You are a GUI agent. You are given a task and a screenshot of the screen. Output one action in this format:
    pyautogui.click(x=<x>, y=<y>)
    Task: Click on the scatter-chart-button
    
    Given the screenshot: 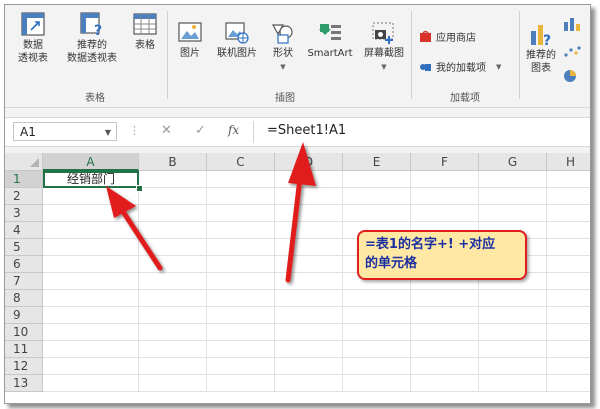 What is the action you would take?
    pyautogui.click(x=572, y=52)
    